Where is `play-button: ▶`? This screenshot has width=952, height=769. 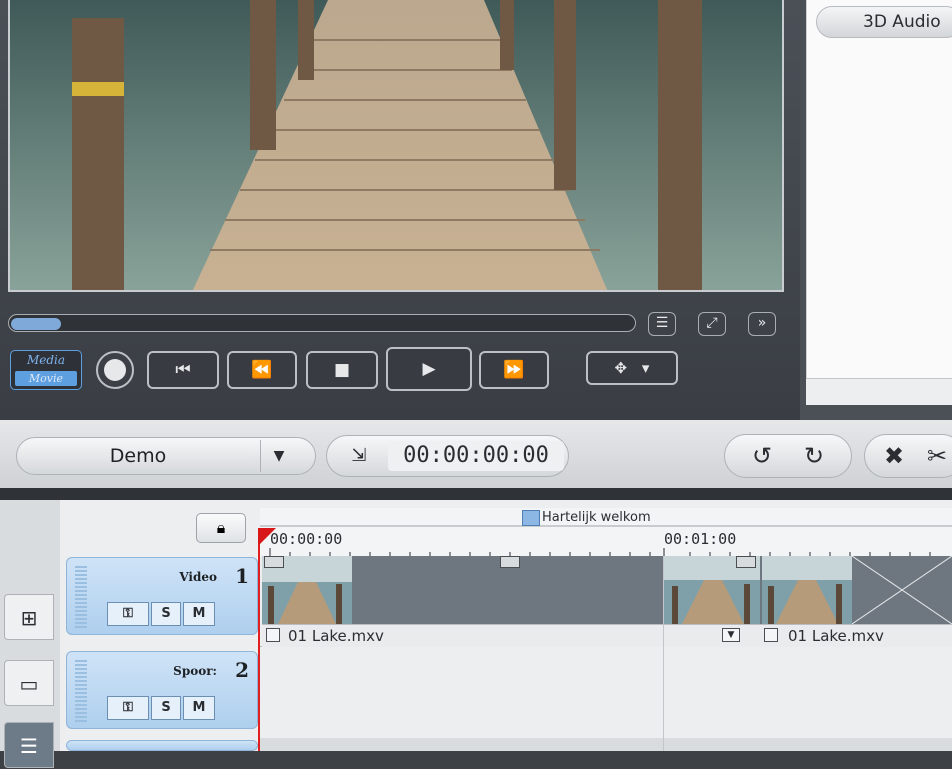 play-button: ▶ is located at coordinates (429, 369).